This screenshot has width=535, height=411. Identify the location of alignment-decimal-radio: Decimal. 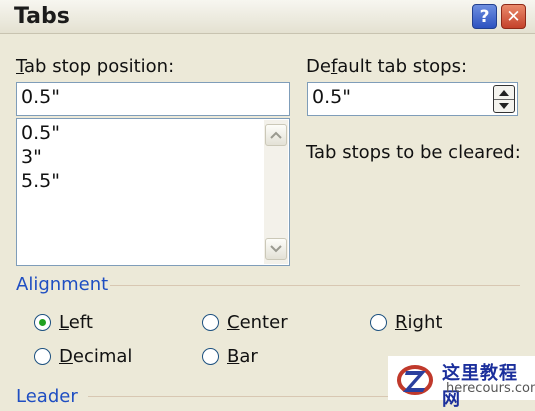
(83, 356).